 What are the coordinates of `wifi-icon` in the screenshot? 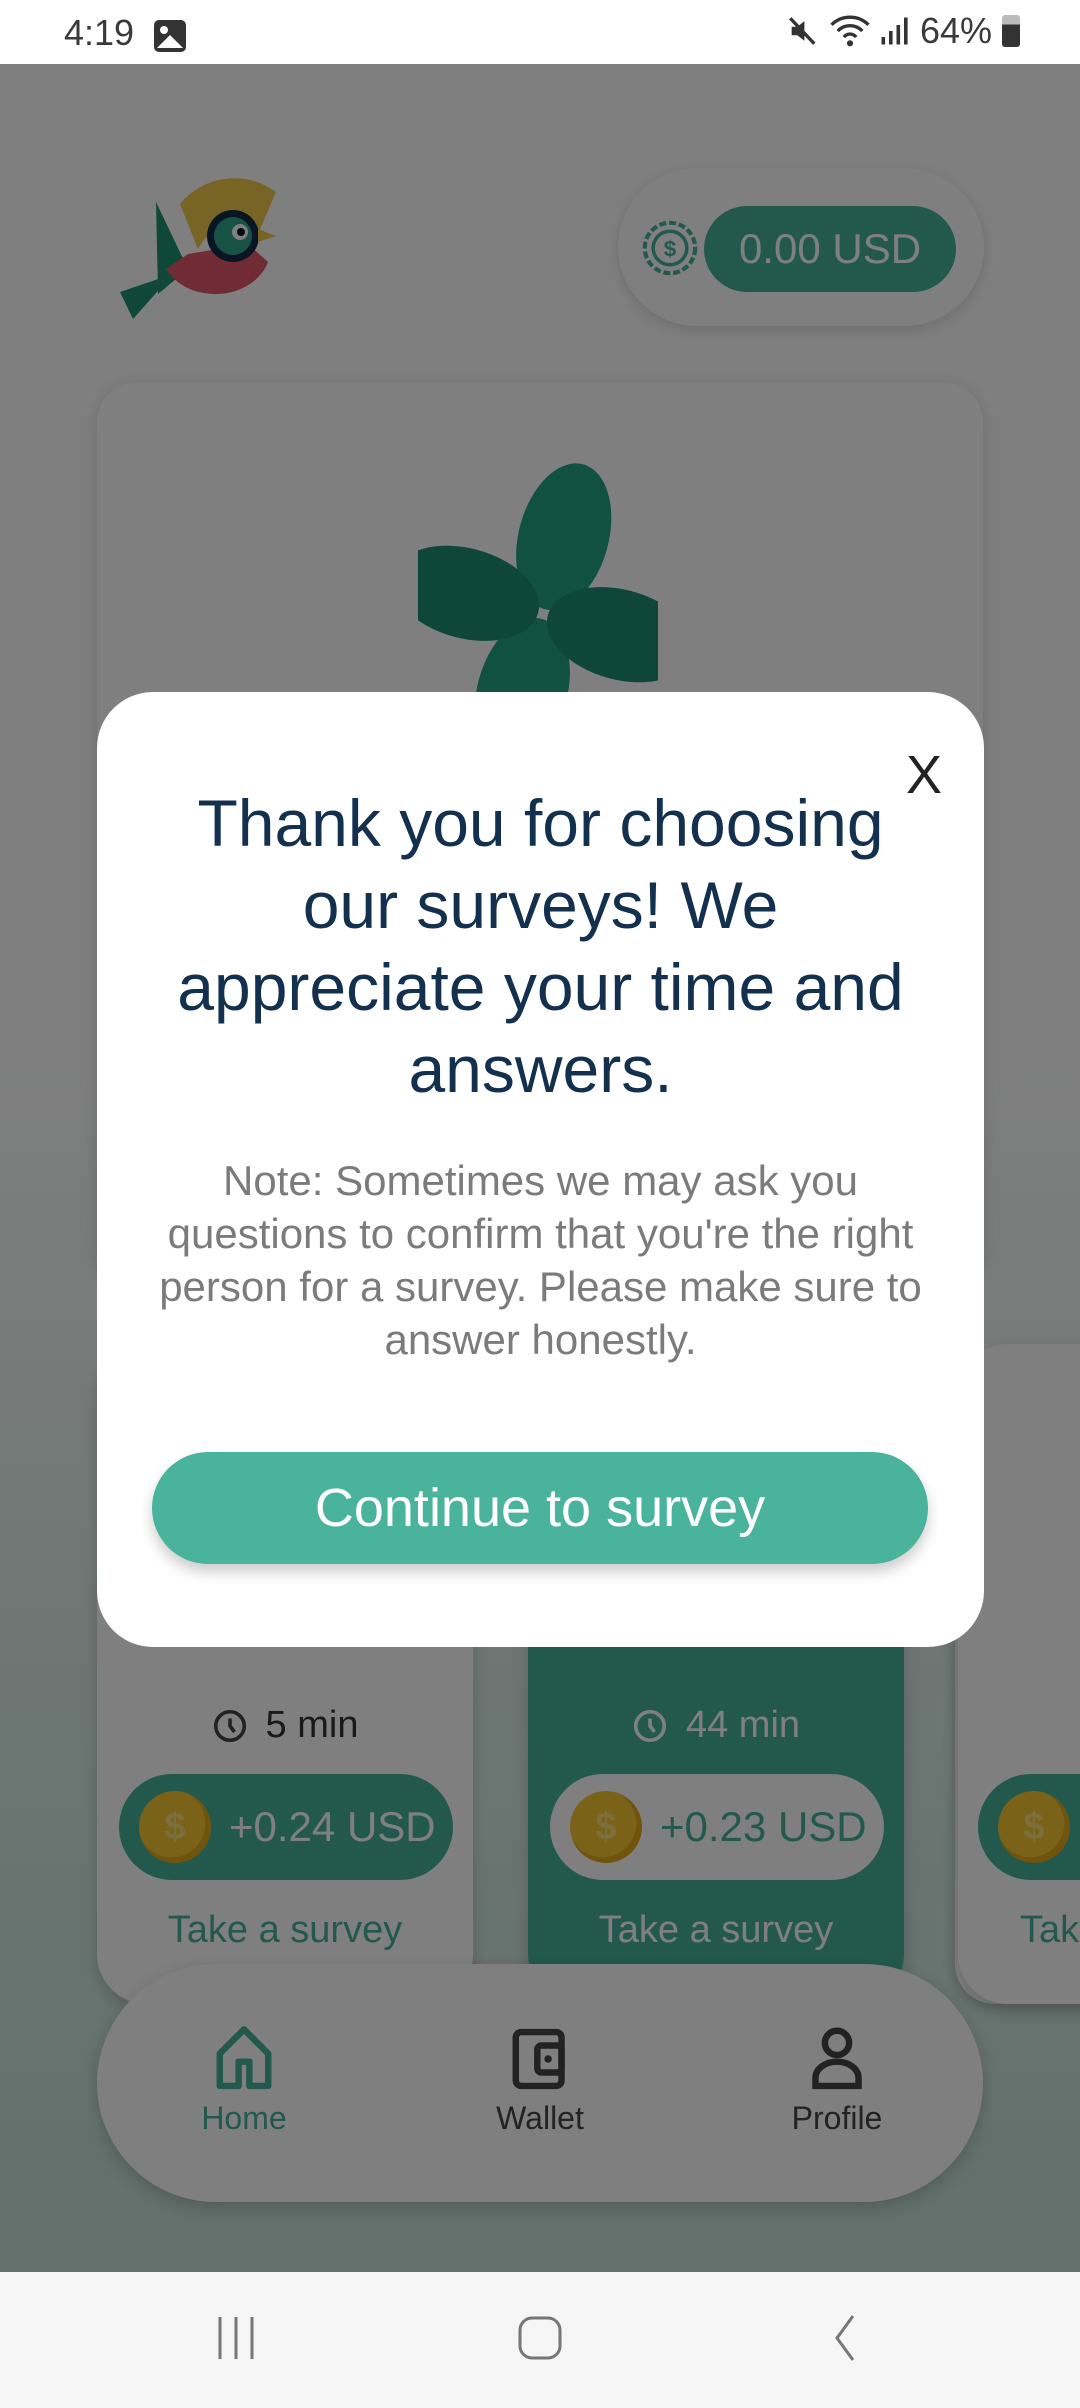 It's located at (850, 31).